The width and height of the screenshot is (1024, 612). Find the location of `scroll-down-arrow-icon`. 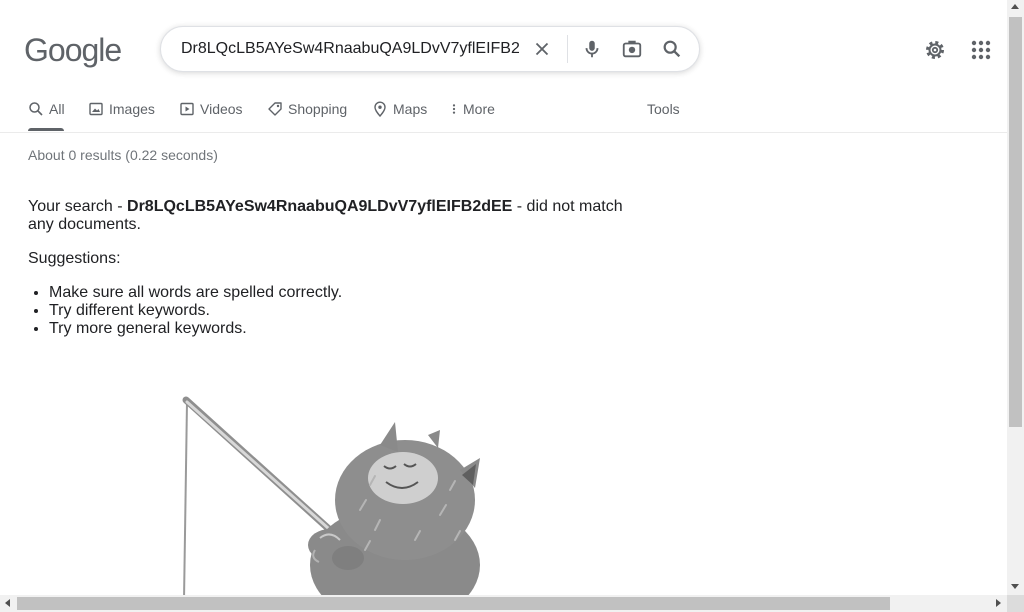

scroll-down-arrow-icon is located at coordinates (1015, 586).